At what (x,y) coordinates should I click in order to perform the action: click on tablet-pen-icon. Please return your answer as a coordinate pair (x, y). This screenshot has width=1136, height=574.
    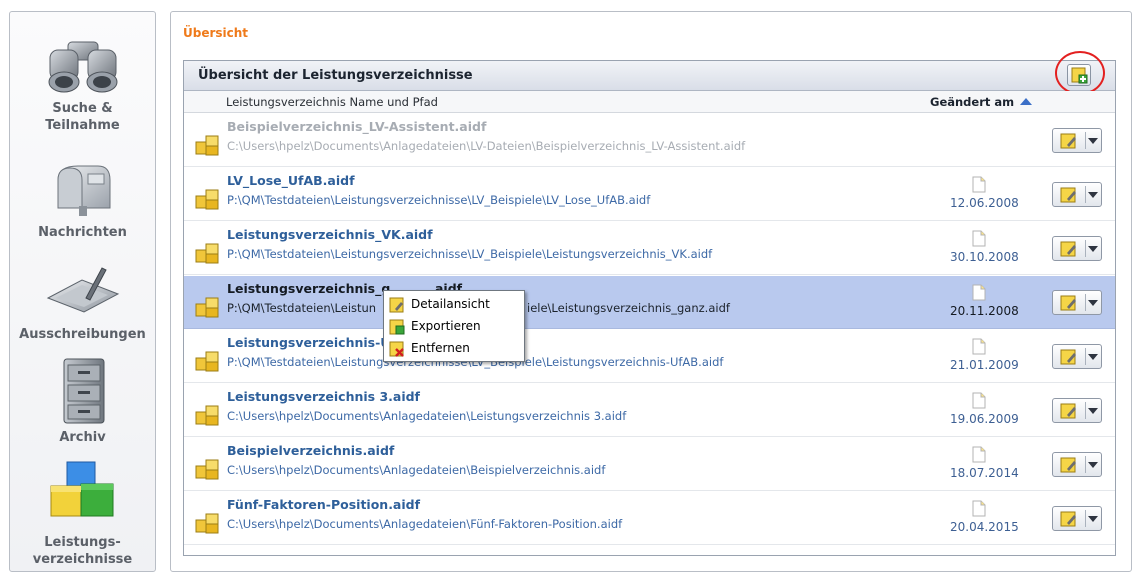
    Looking at the image, I should click on (82, 290).